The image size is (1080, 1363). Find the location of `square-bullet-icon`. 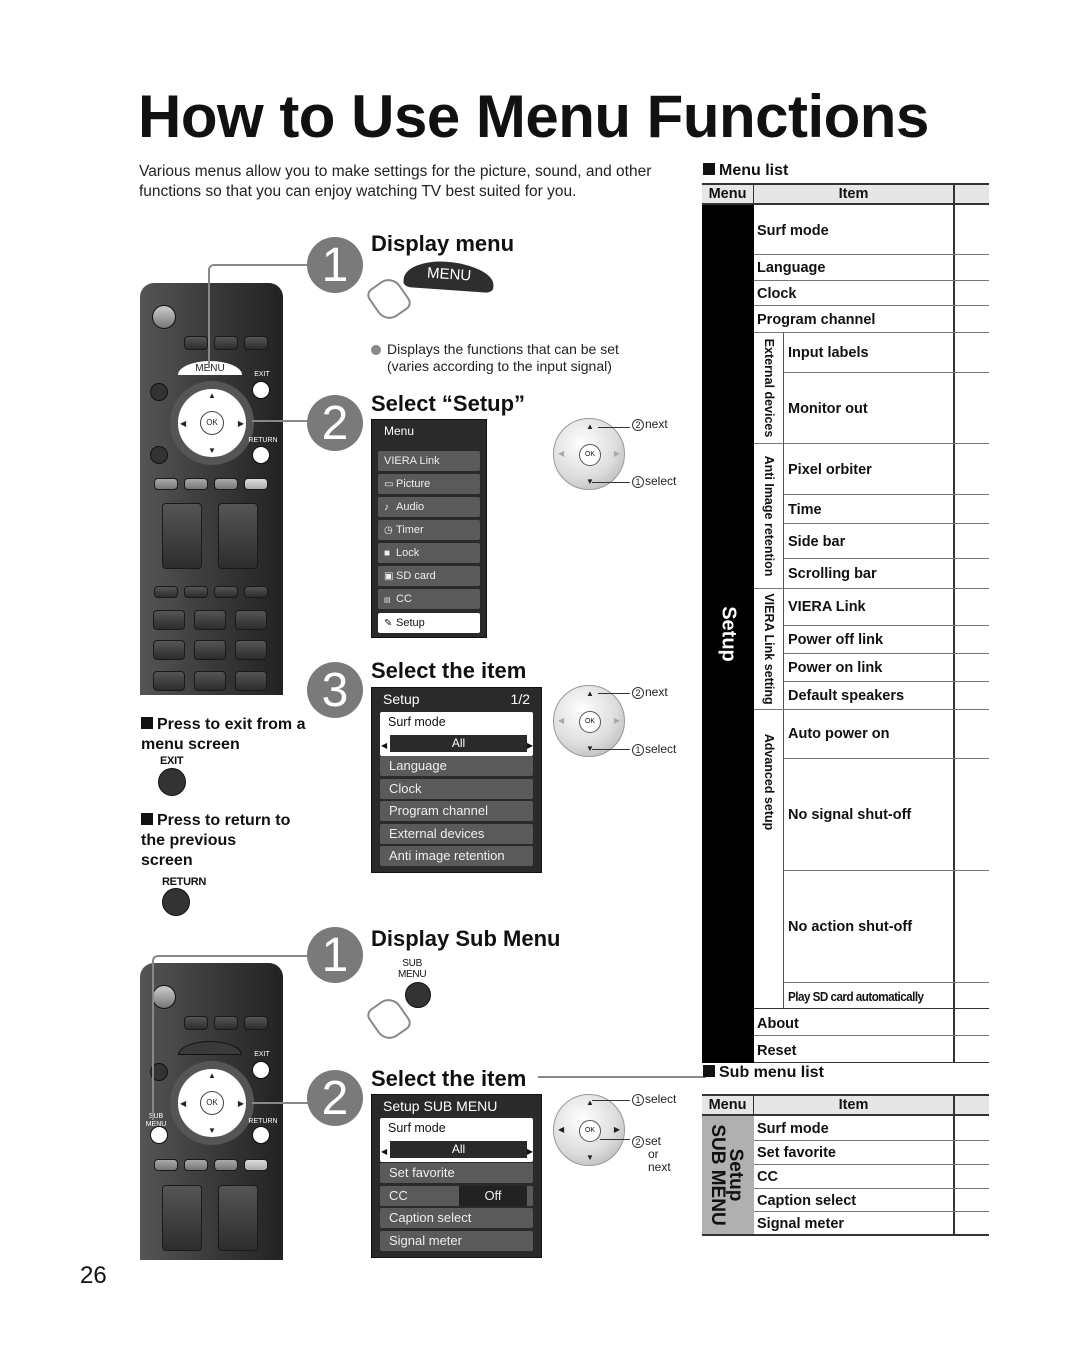

square-bullet-icon is located at coordinates (709, 169).